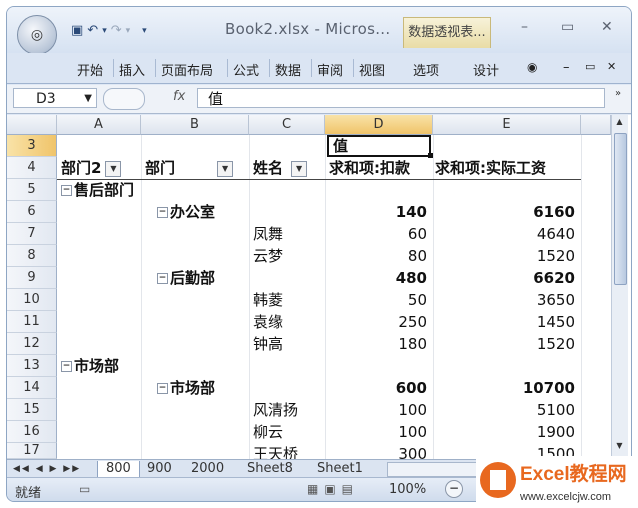 The width and height of the screenshot is (638, 508). What do you see at coordinates (187, 69) in the screenshot?
I see `tab-page-layout: 页面布局` at bounding box center [187, 69].